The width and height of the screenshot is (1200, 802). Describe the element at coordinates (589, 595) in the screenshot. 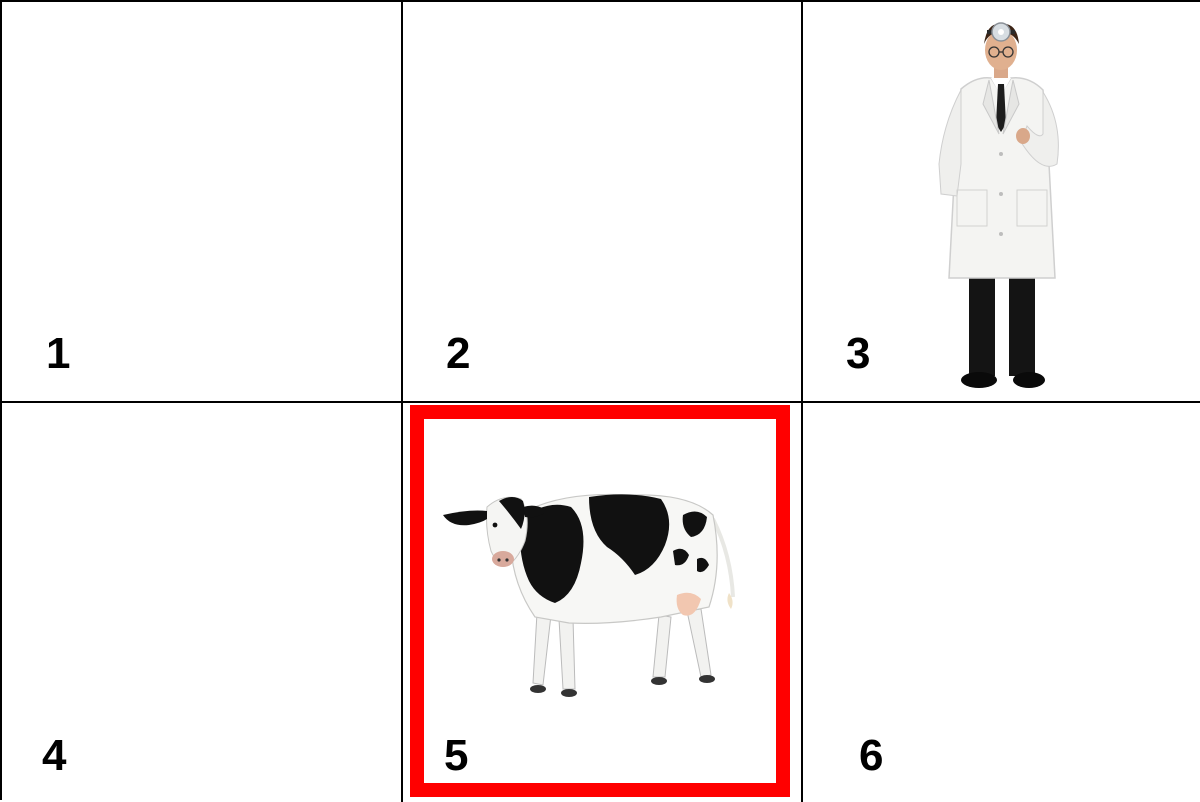

I see `cow-icon` at that location.